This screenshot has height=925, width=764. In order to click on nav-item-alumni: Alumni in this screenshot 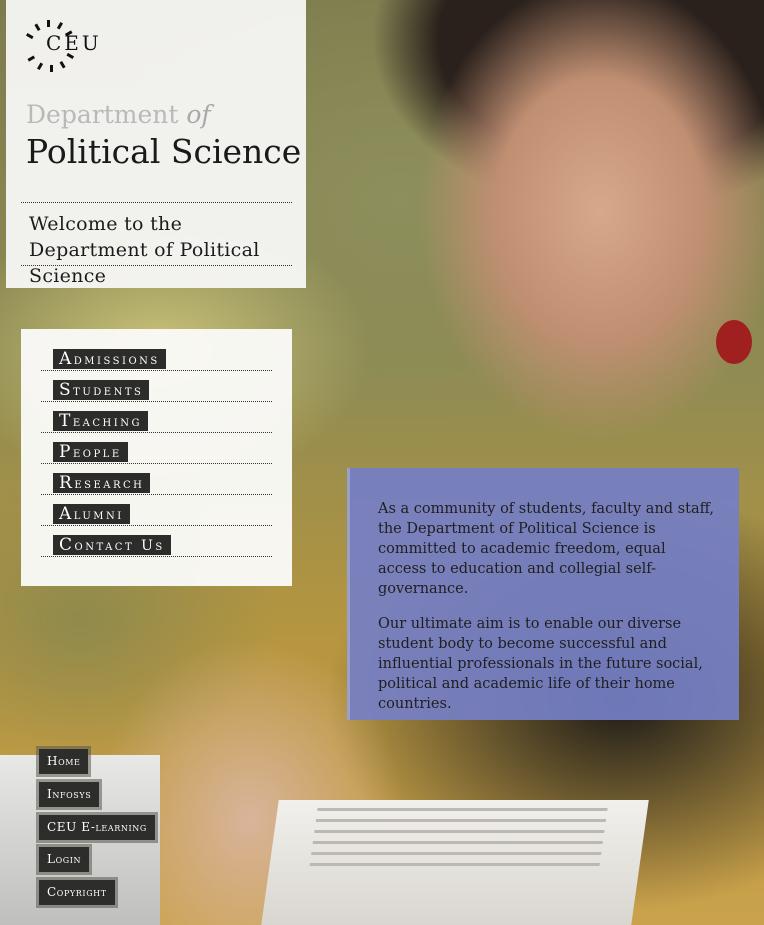, I will do `click(156, 510)`.